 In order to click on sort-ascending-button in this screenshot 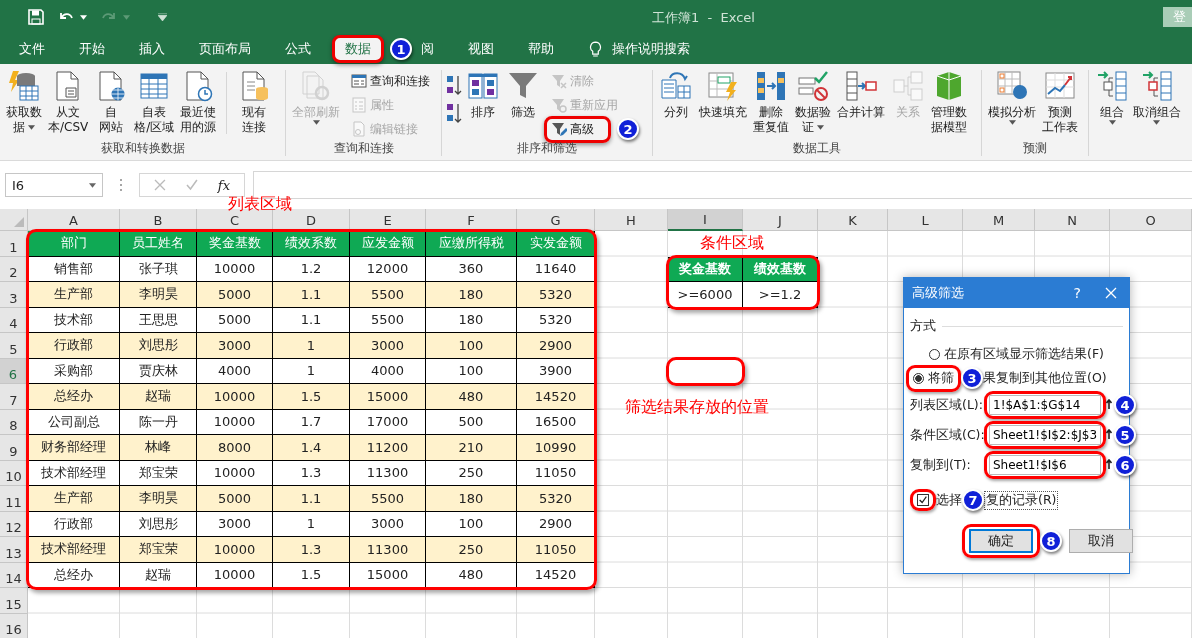, I will do `click(454, 85)`.